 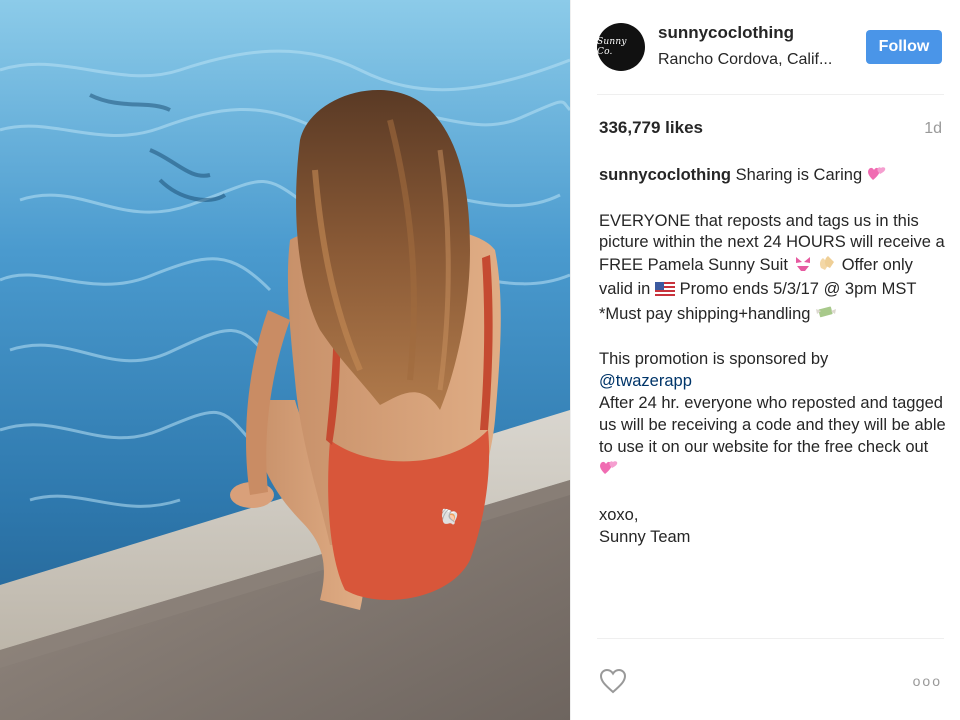 I want to click on caption-headline: sunnycoclothing Sharing is Caring, so click(x=774, y=176).